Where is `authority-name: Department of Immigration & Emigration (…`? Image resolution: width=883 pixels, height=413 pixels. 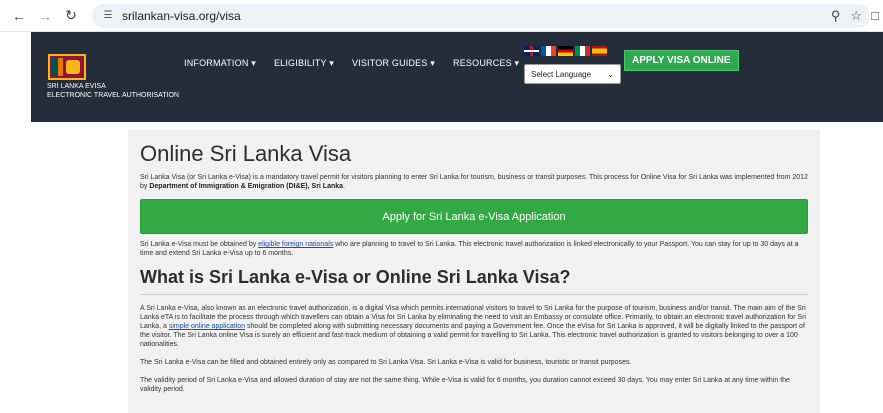 authority-name: Department of Immigration & Emigration (… is located at coordinates (246, 186).